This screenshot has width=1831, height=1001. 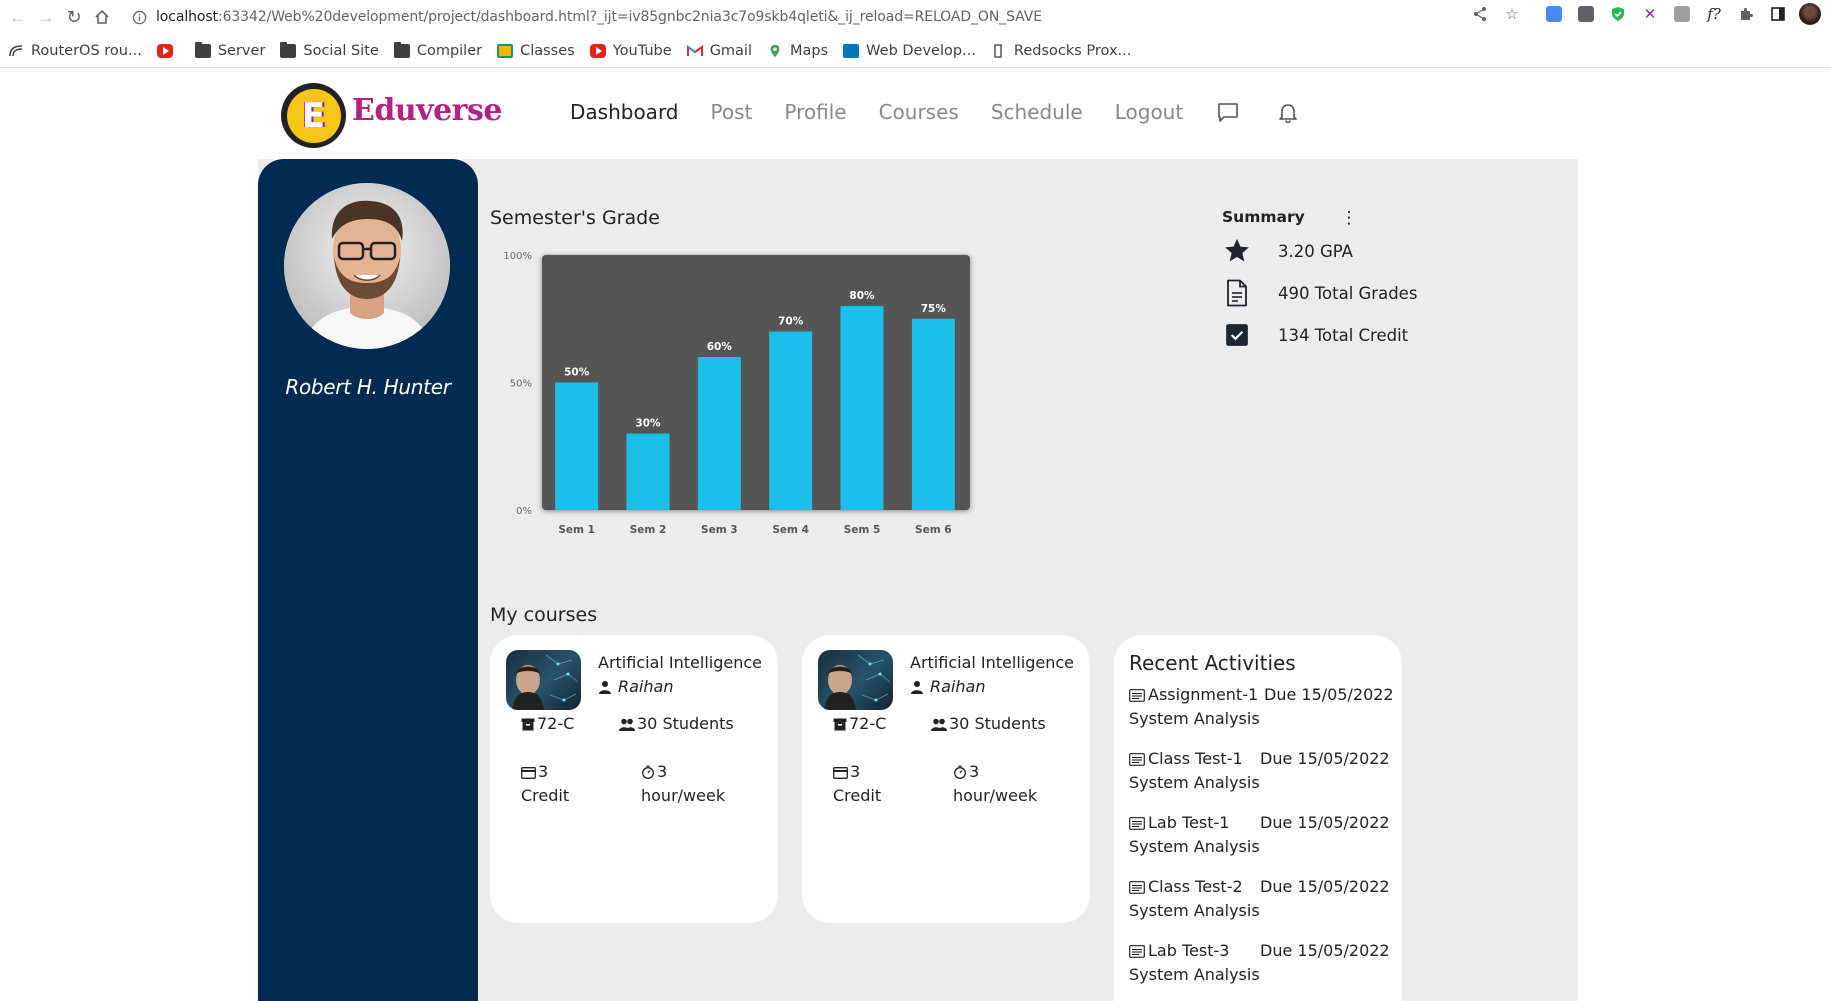 What do you see at coordinates (1228, 112) in the screenshot?
I see `chat-icon` at bounding box center [1228, 112].